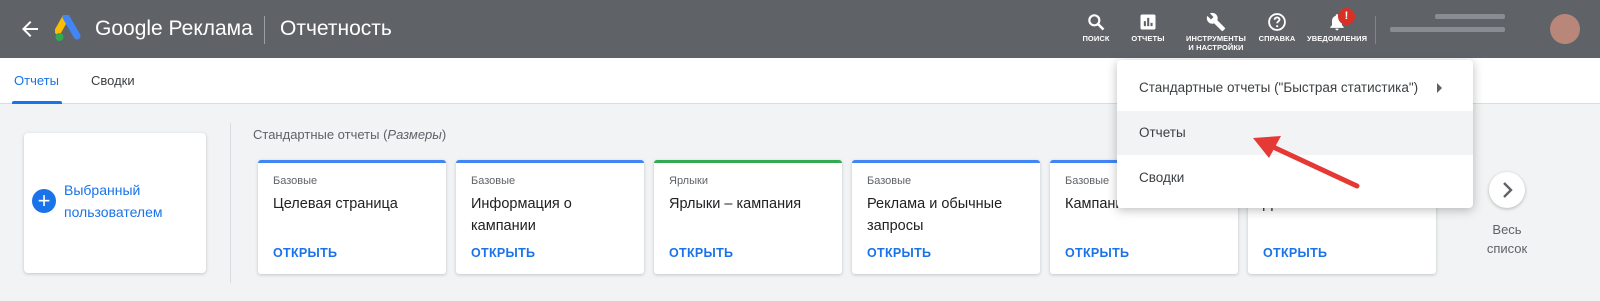 The height and width of the screenshot is (301, 1600). What do you see at coordinates (1096, 22) in the screenshot?
I see `search-icon` at bounding box center [1096, 22].